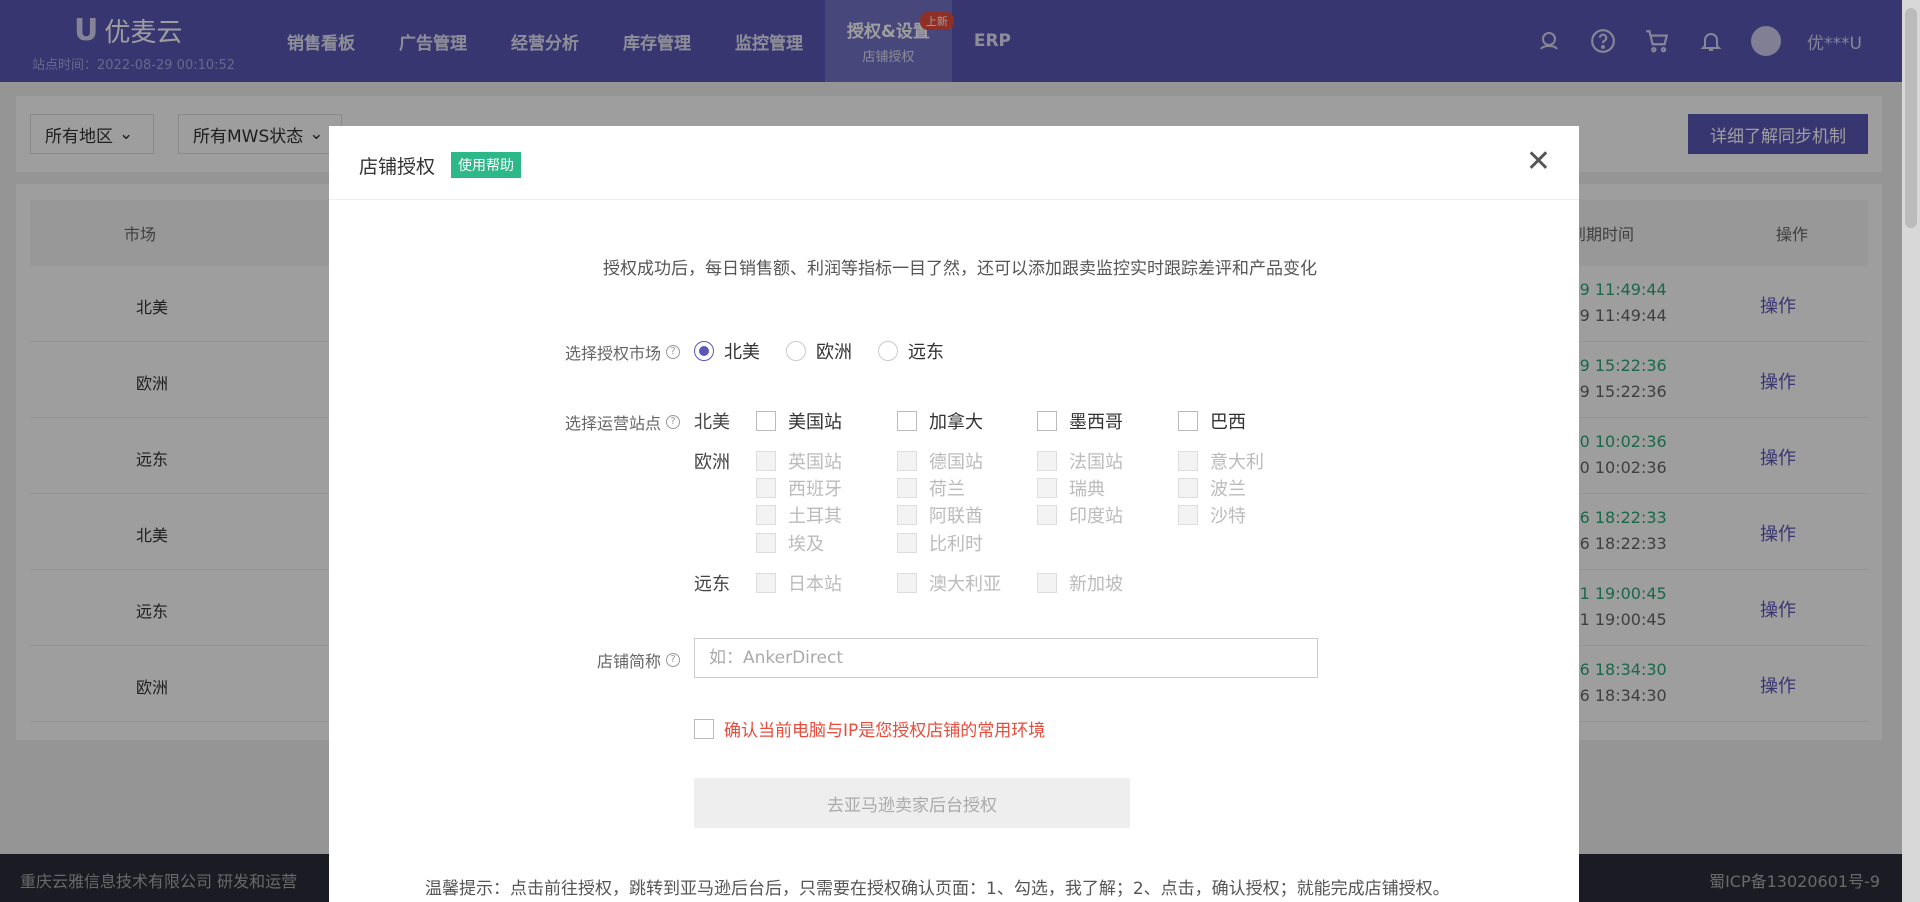  What do you see at coordinates (742, 352) in the screenshot?
I see `radio-label: 北美` at bounding box center [742, 352].